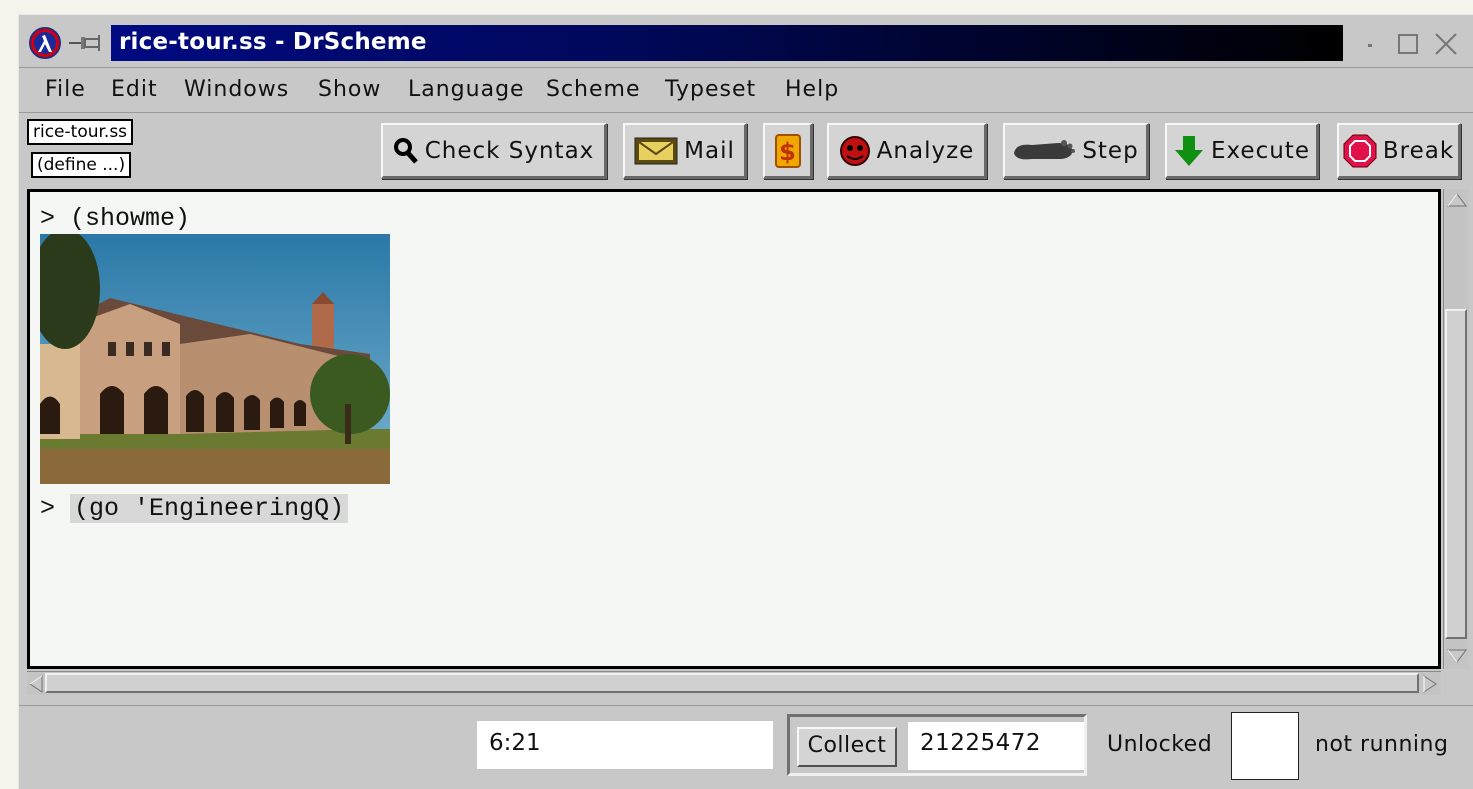  What do you see at coordinates (925, 150) in the screenshot?
I see `analyze-label: Analyze` at bounding box center [925, 150].